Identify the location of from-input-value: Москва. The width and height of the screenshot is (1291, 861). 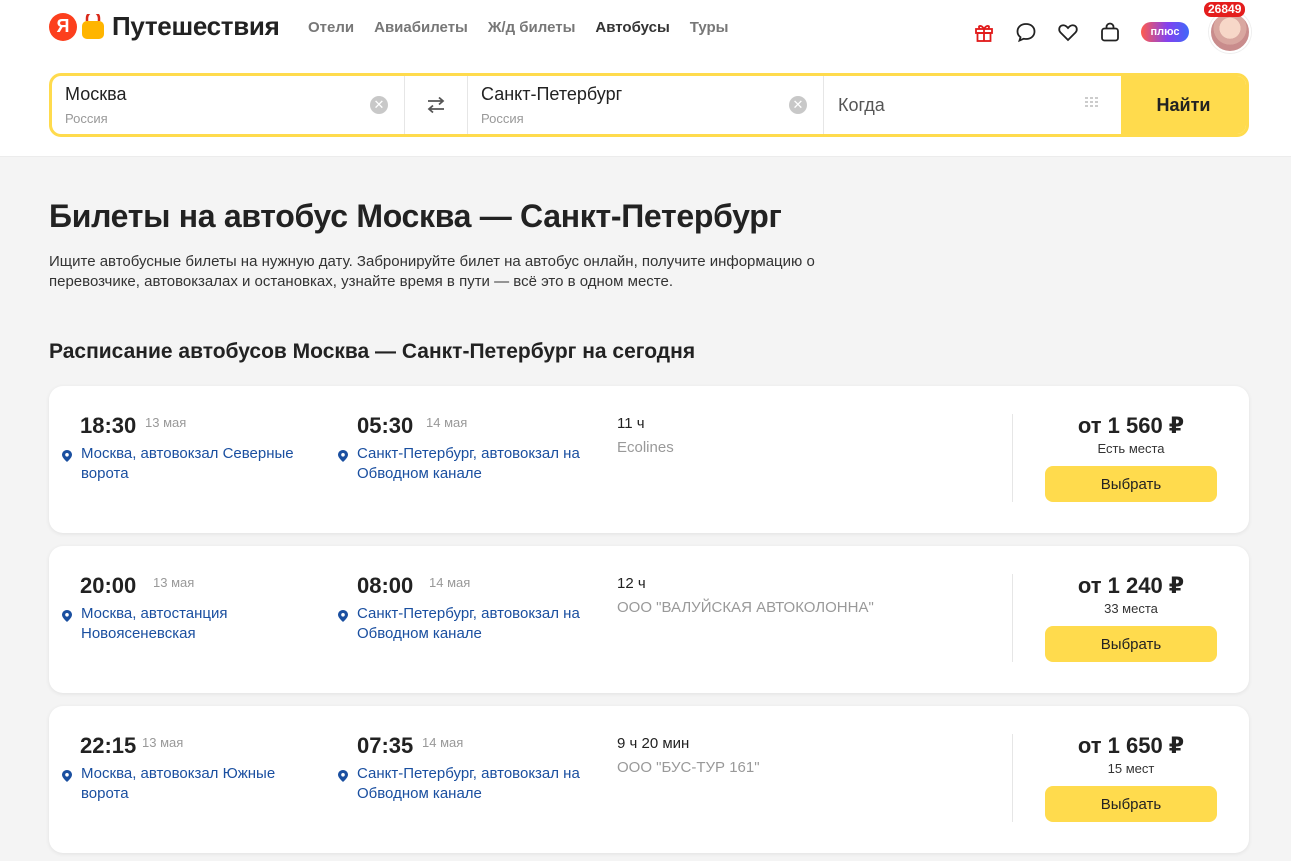
(95, 94).